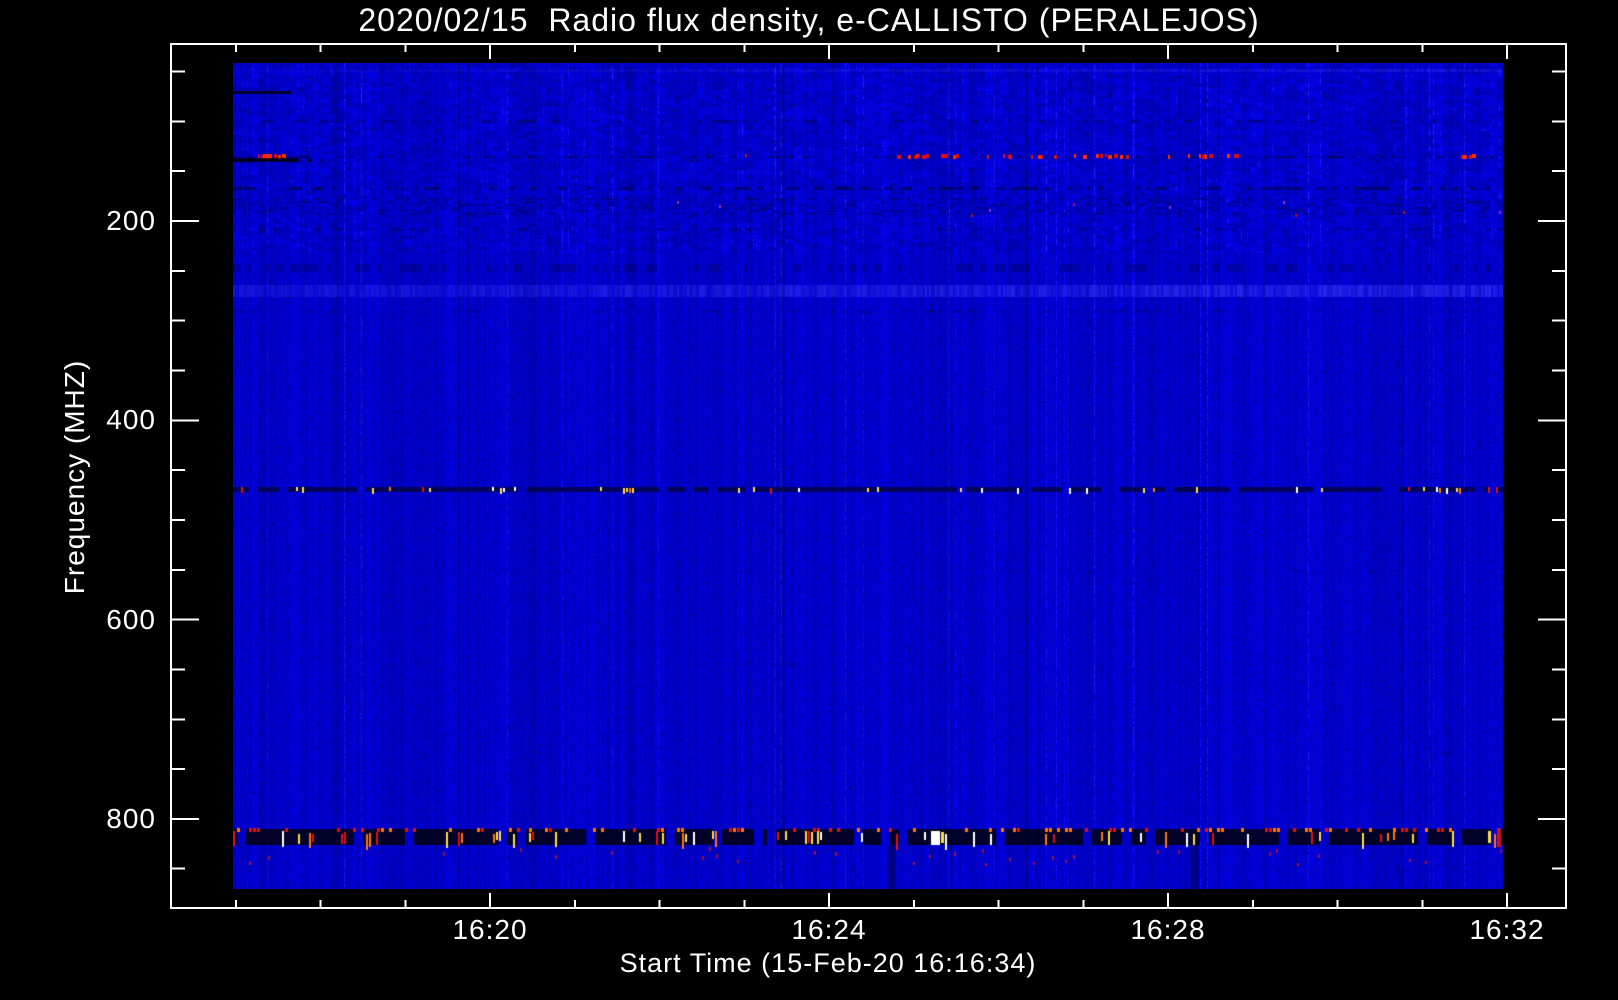 This screenshot has width=1618, height=1000. What do you see at coordinates (1507, 929) in the screenshot?
I see `x-tick-label-1632: 16:32` at bounding box center [1507, 929].